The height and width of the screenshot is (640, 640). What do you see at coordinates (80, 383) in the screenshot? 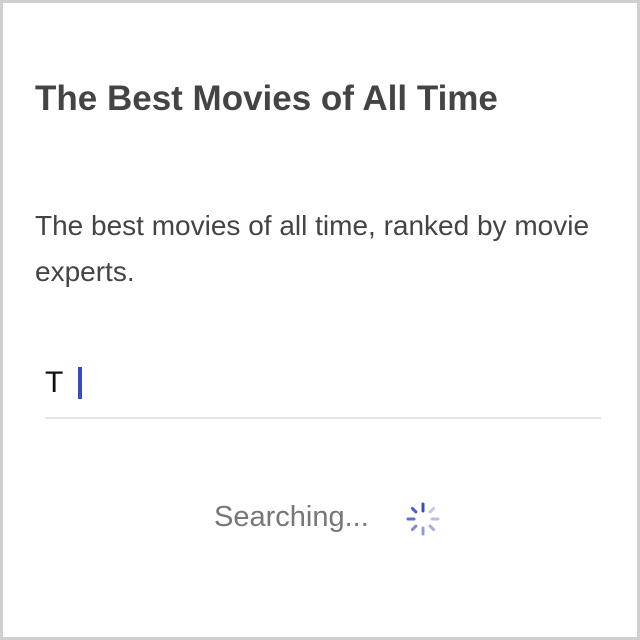
I see `text-caret` at bounding box center [80, 383].